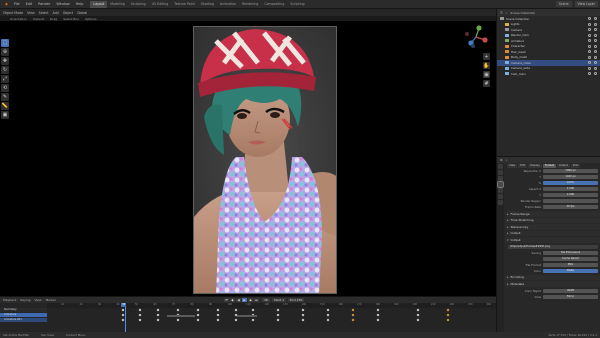 The image size is (600, 338). What do you see at coordinates (570, 264) in the screenshot?
I see `property-value-field: PNG` at bounding box center [570, 264].